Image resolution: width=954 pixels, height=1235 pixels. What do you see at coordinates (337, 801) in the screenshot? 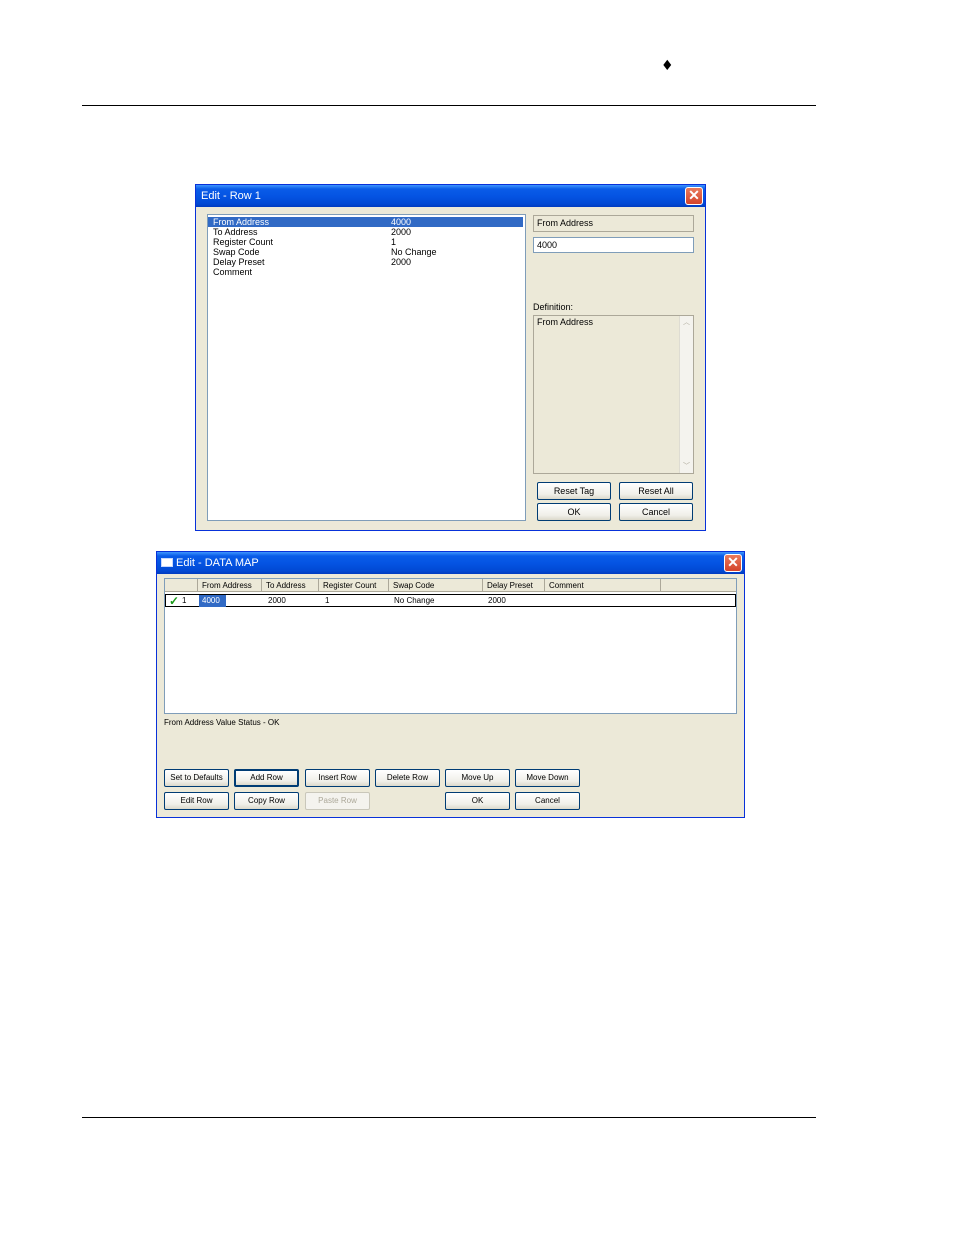
I see `paste-row-button: Paste Row` at bounding box center [337, 801].